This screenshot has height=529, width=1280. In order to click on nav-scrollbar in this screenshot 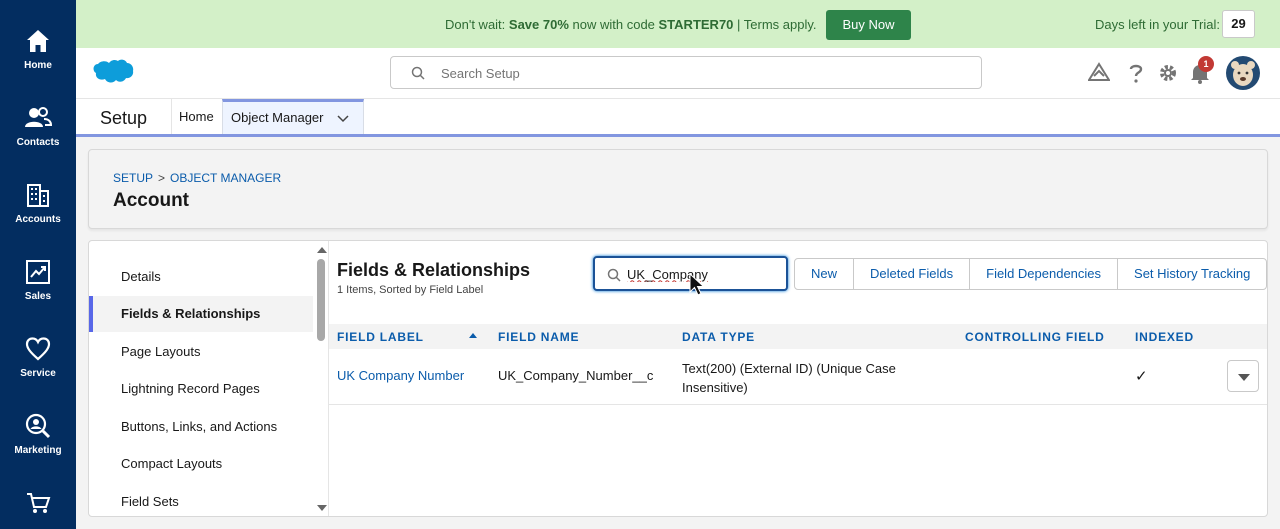, I will do `click(321, 380)`.